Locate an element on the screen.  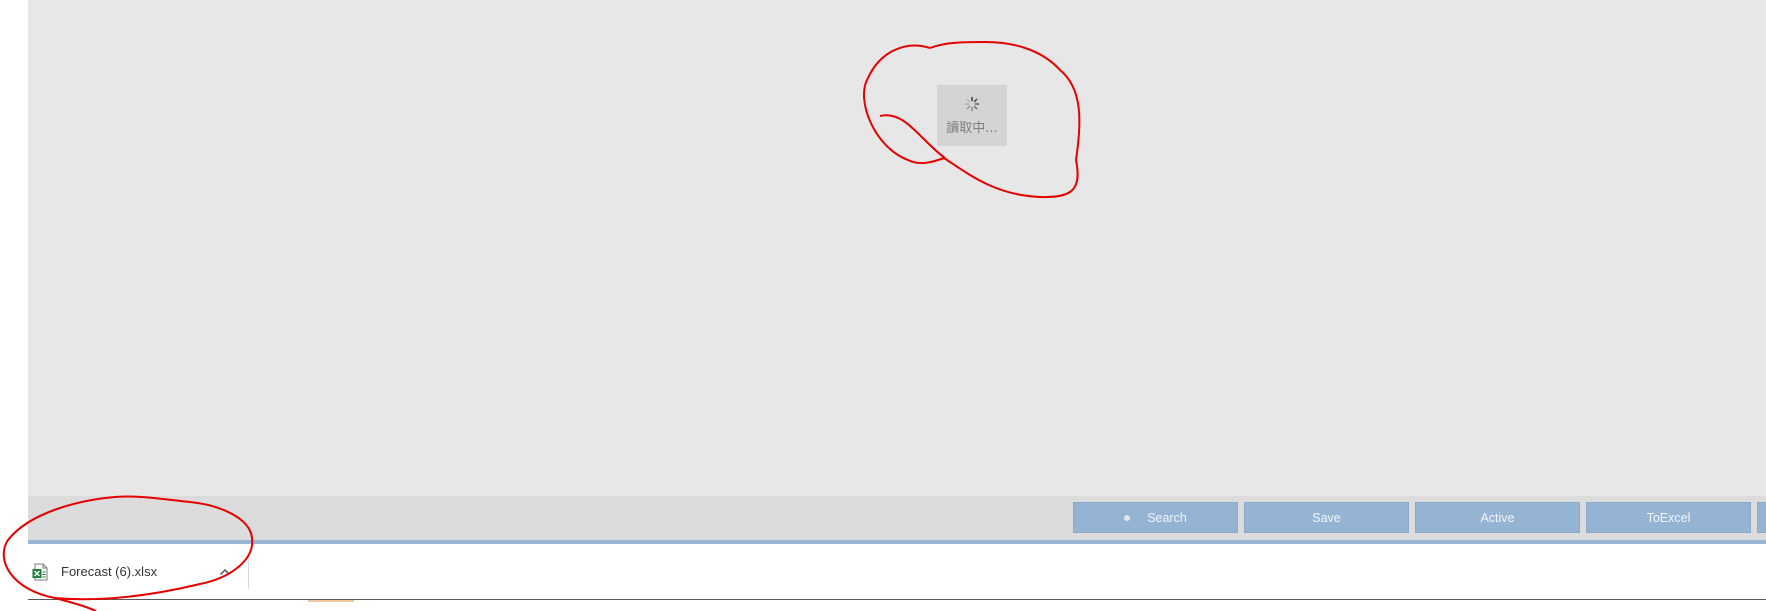
toexcel-button-label: ToExcel is located at coordinates (1668, 517).